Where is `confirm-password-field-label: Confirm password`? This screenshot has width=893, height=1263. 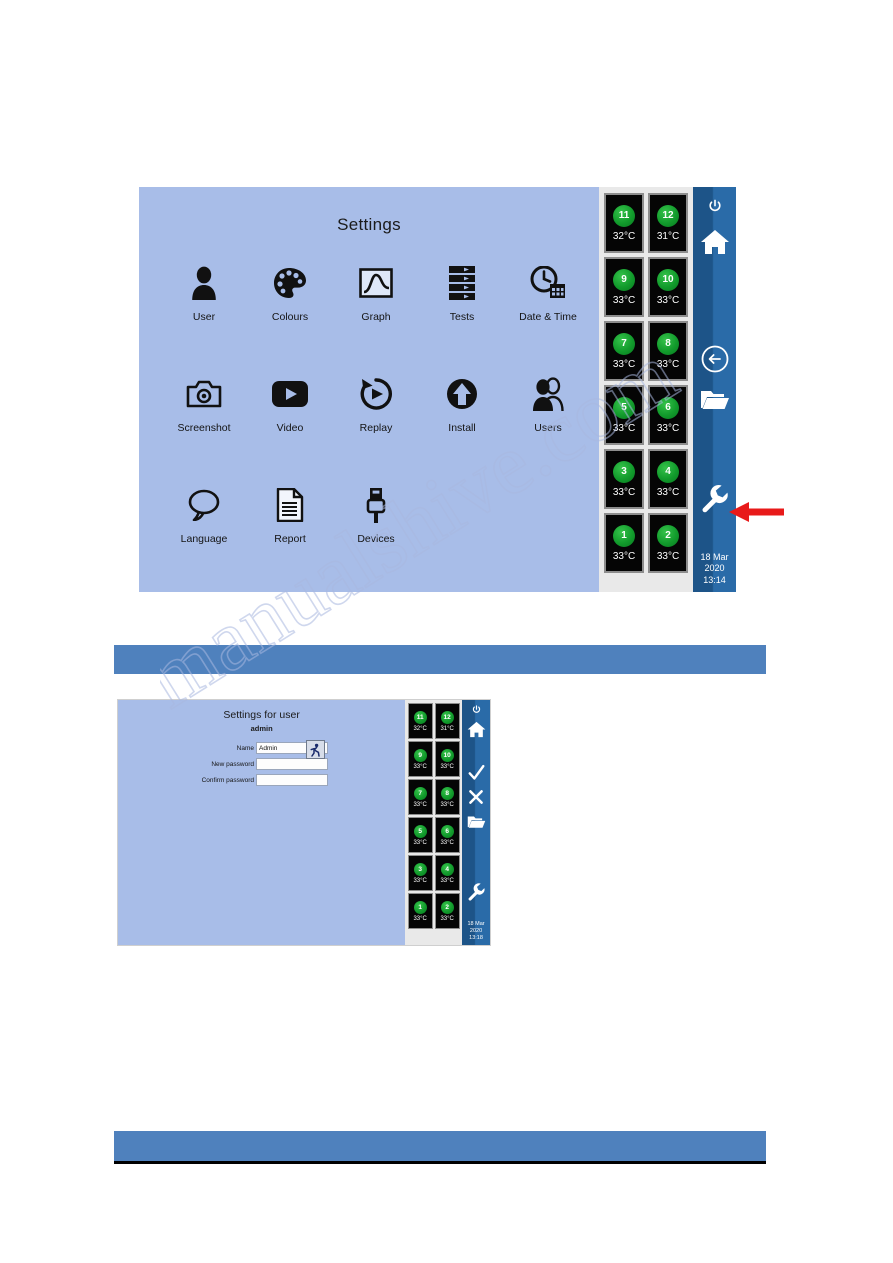
confirm-password-field-label: Confirm password is located at coordinates (227, 780).